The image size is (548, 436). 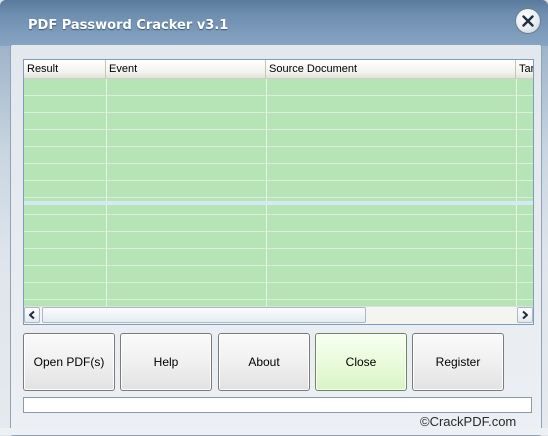 What do you see at coordinates (65, 69) in the screenshot?
I see `column-header-result: Result` at bounding box center [65, 69].